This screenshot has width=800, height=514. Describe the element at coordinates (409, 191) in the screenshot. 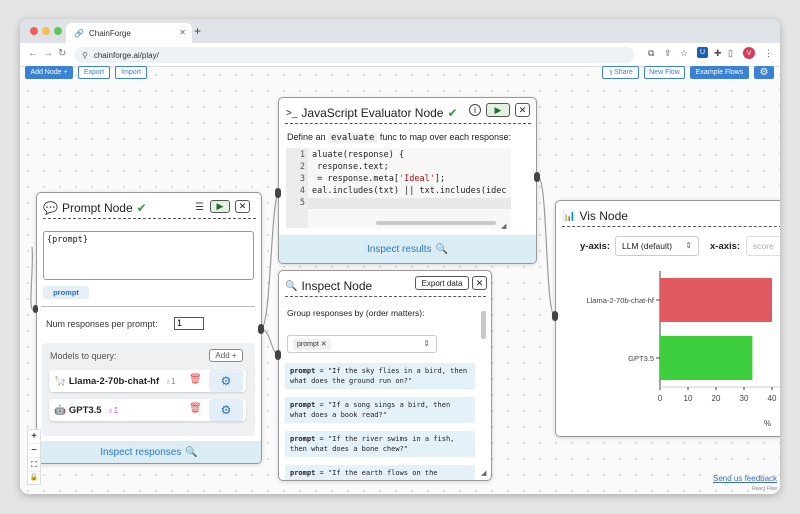

I see `code-line: eal.includes(txt) || txt.includes(idec` at that location.